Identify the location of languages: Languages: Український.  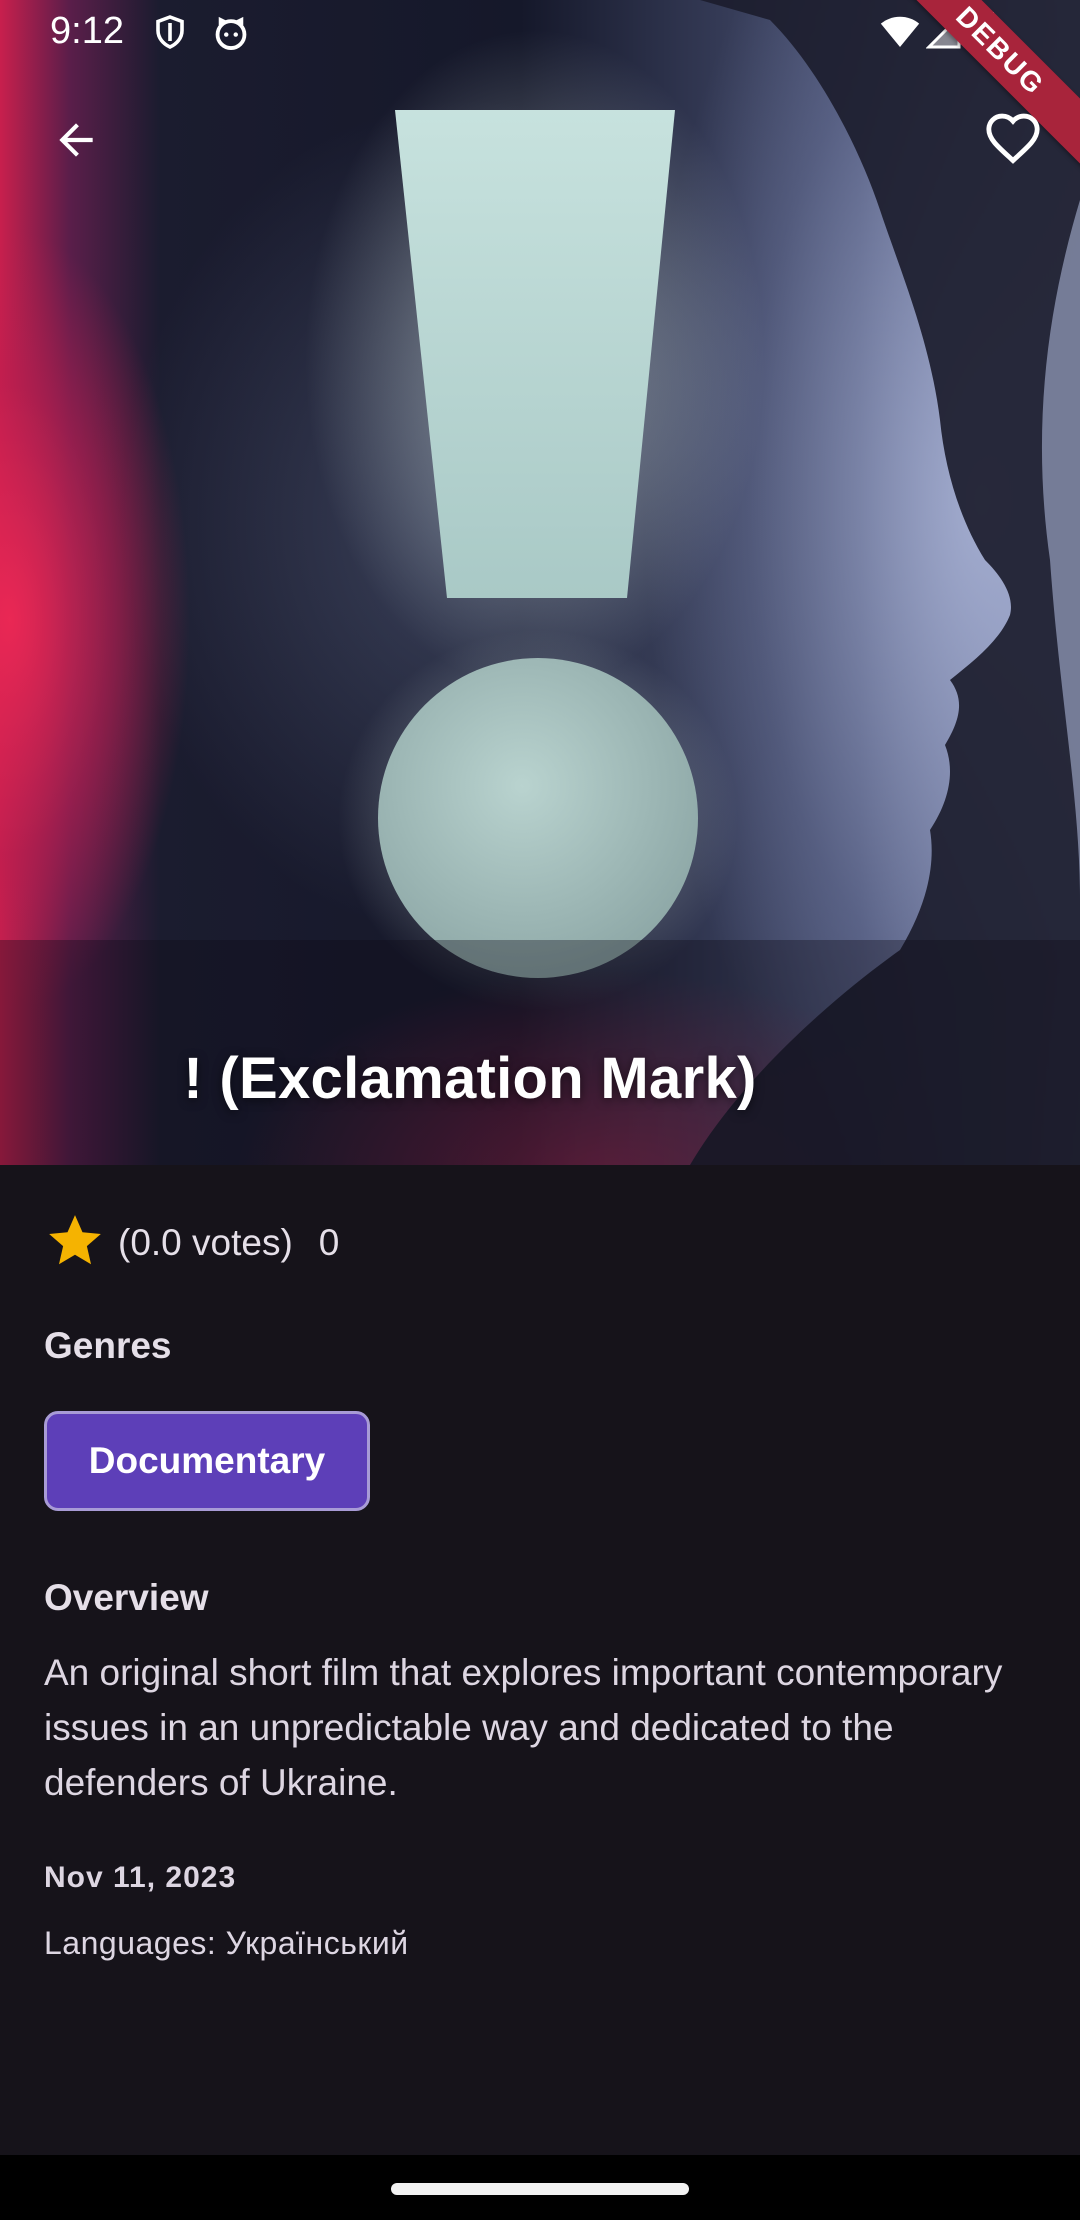
(226, 1943).